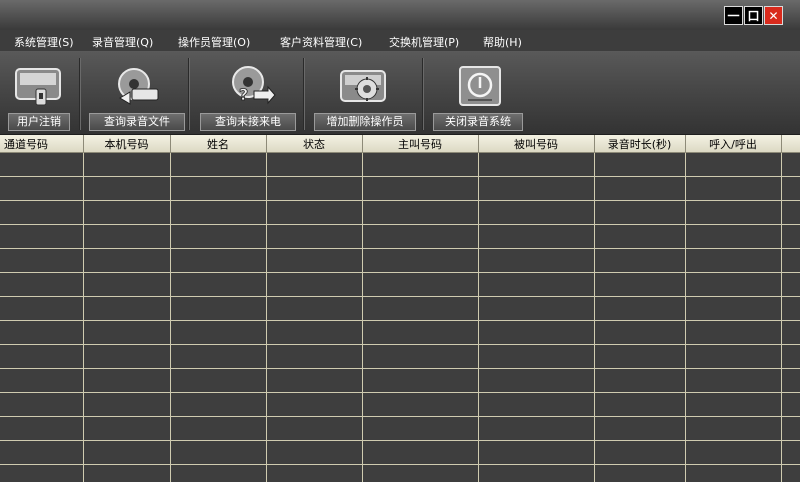 The width and height of the screenshot is (800, 482). What do you see at coordinates (214, 42) in the screenshot?
I see `menu-operator: 操作员管理(O)` at bounding box center [214, 42].